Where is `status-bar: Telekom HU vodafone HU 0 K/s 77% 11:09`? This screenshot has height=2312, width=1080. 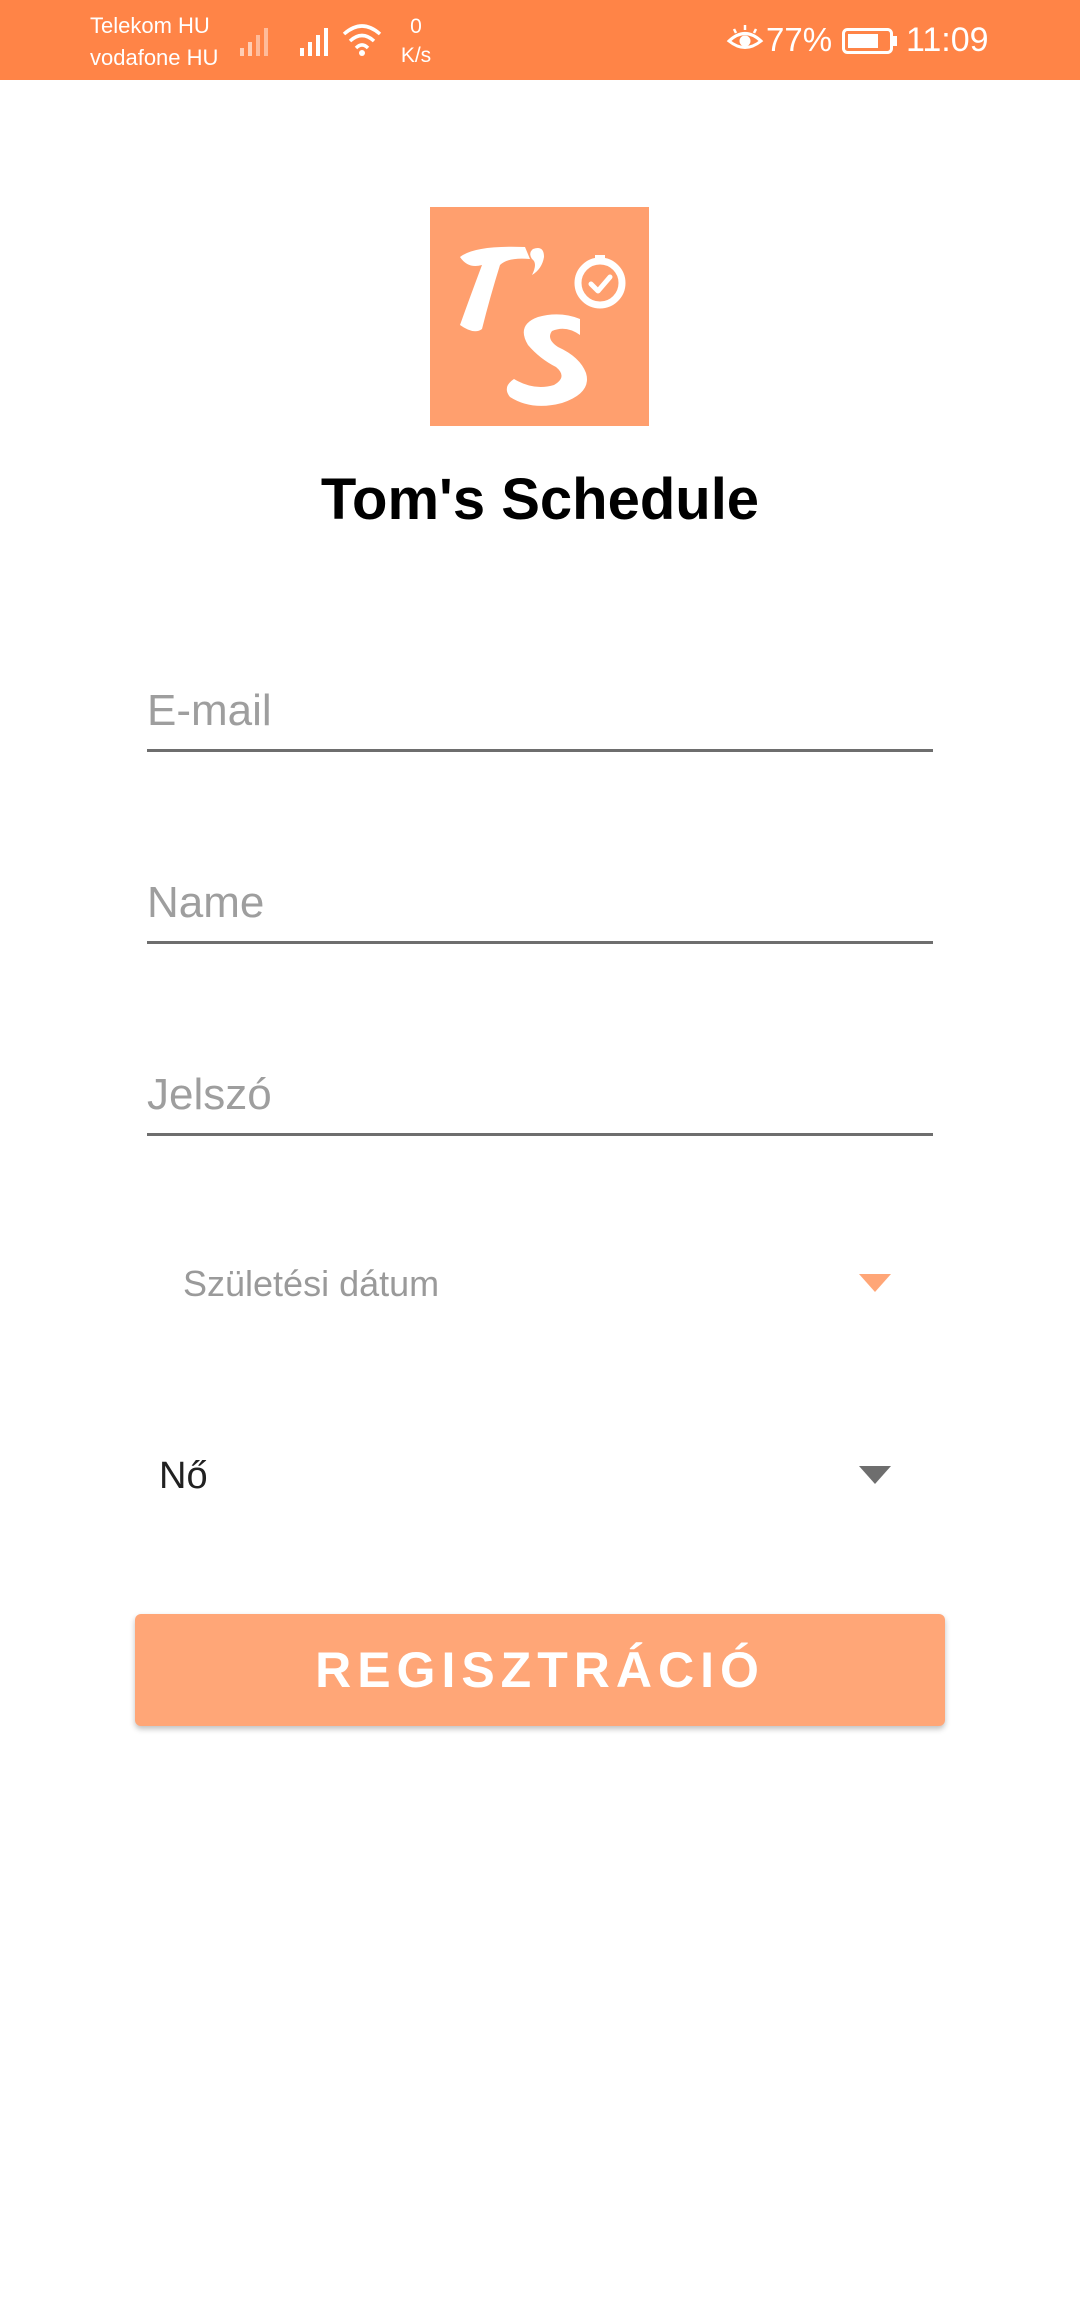
status-bar: Telekom HU vodafone HU 0 K/s 77% 11:09 is located at coordinates (540, 40).